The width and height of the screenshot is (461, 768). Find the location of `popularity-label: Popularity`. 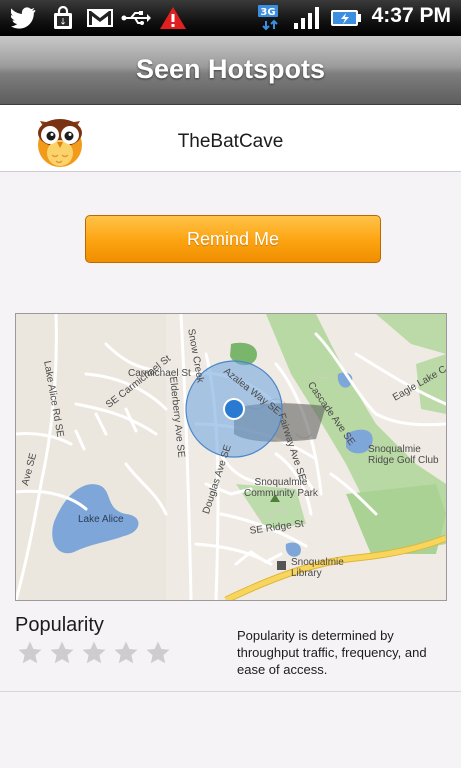

popularity-label: Popularity is located at coordinates (59, 625).